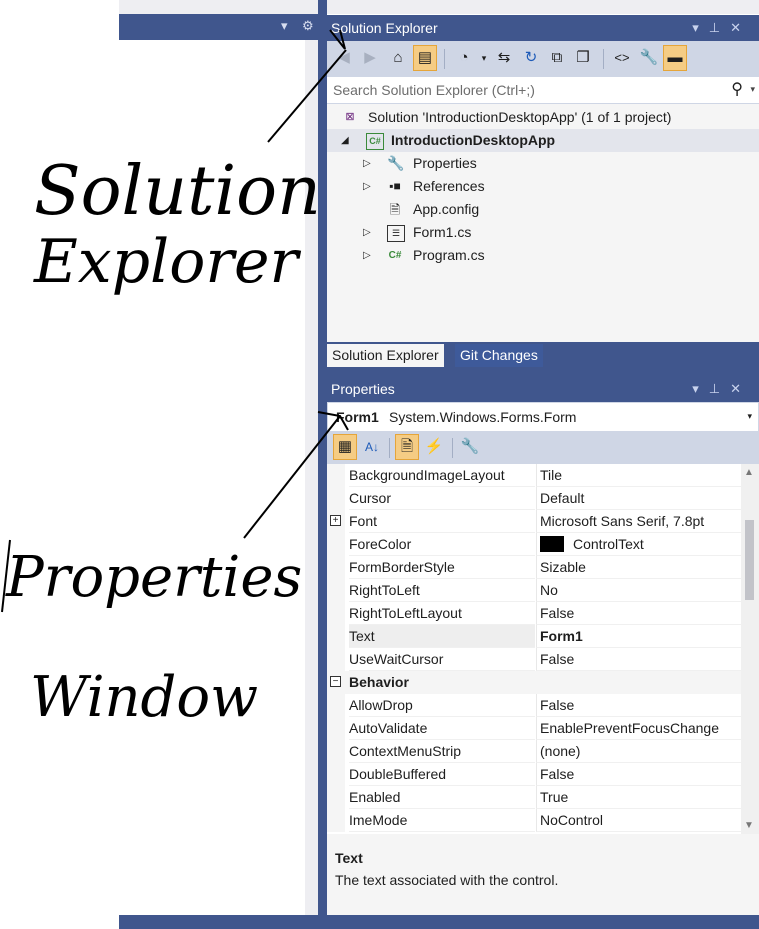 Image resolution: width=759 pixels, height=929 pixels. Describe the element at coordinates (534, 521) in the screenshot. I see `property-row: + Font Microsoft Sans Serif, 7.8pt` at that location.